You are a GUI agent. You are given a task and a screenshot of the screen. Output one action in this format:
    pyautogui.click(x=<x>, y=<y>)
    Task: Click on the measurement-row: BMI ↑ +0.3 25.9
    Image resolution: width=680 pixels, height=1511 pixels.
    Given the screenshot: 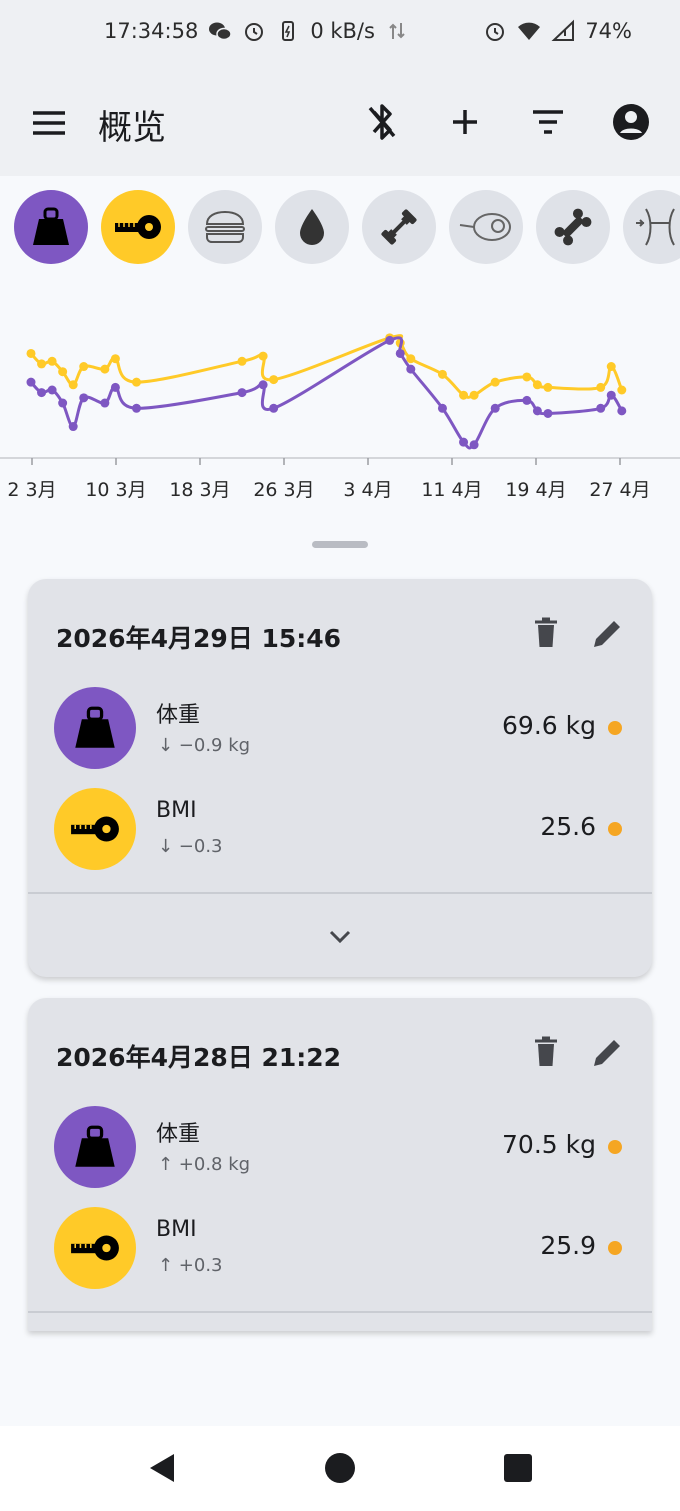 What is the action you would take?
    pyautogui.click(x=340, y=1248)
    